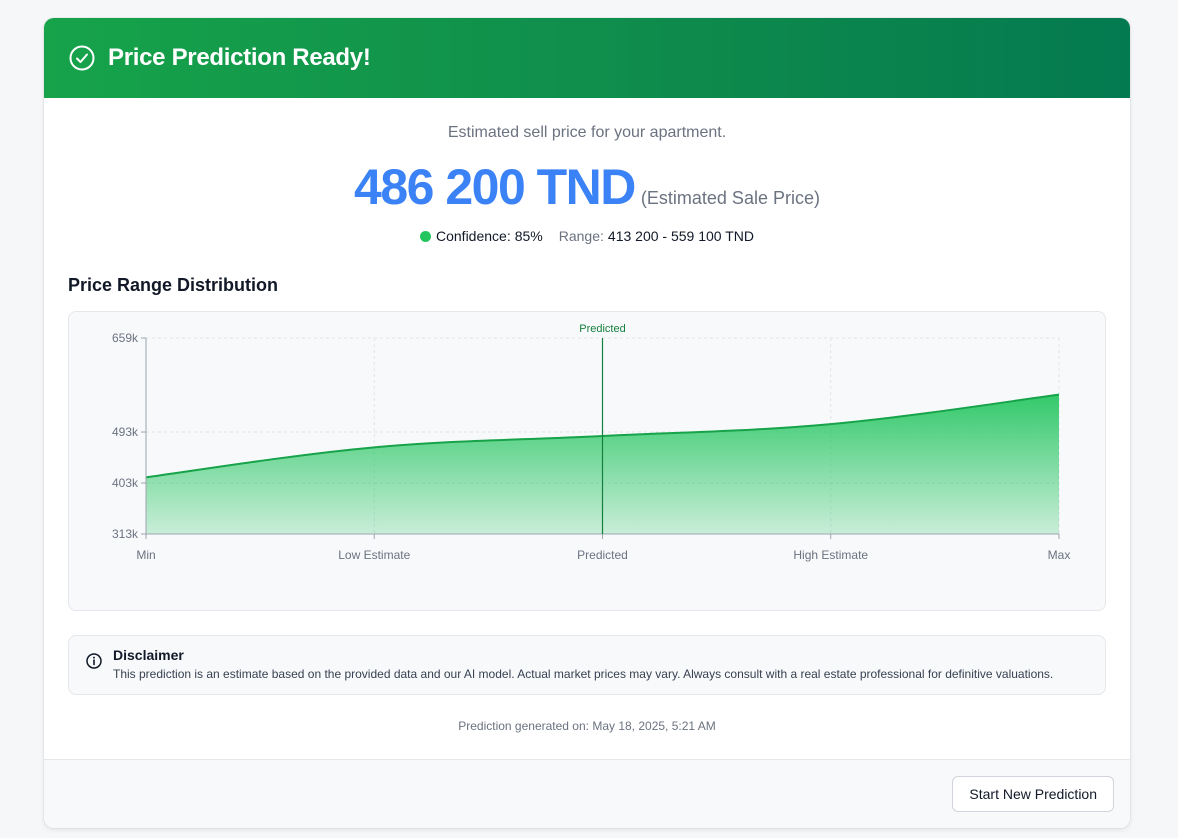 This screenshot has height=838, width=1178. I want to click on confidence-dot-icon, so click(425, 236).